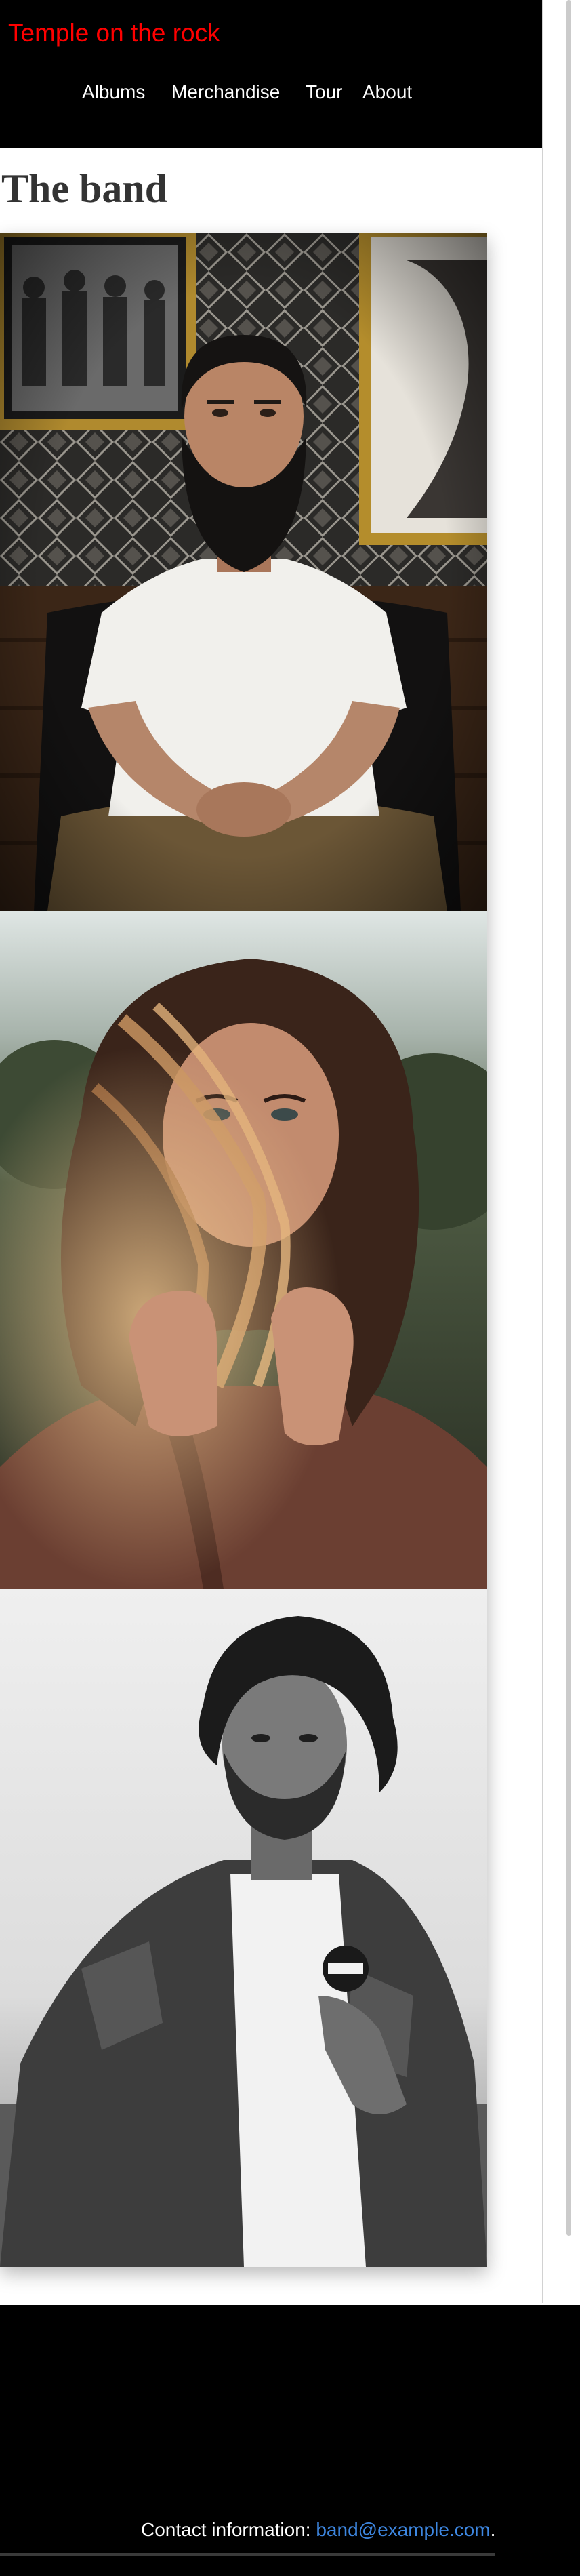  I want to click on nav-link-merchandise: Merchandise, so click(226, 92).